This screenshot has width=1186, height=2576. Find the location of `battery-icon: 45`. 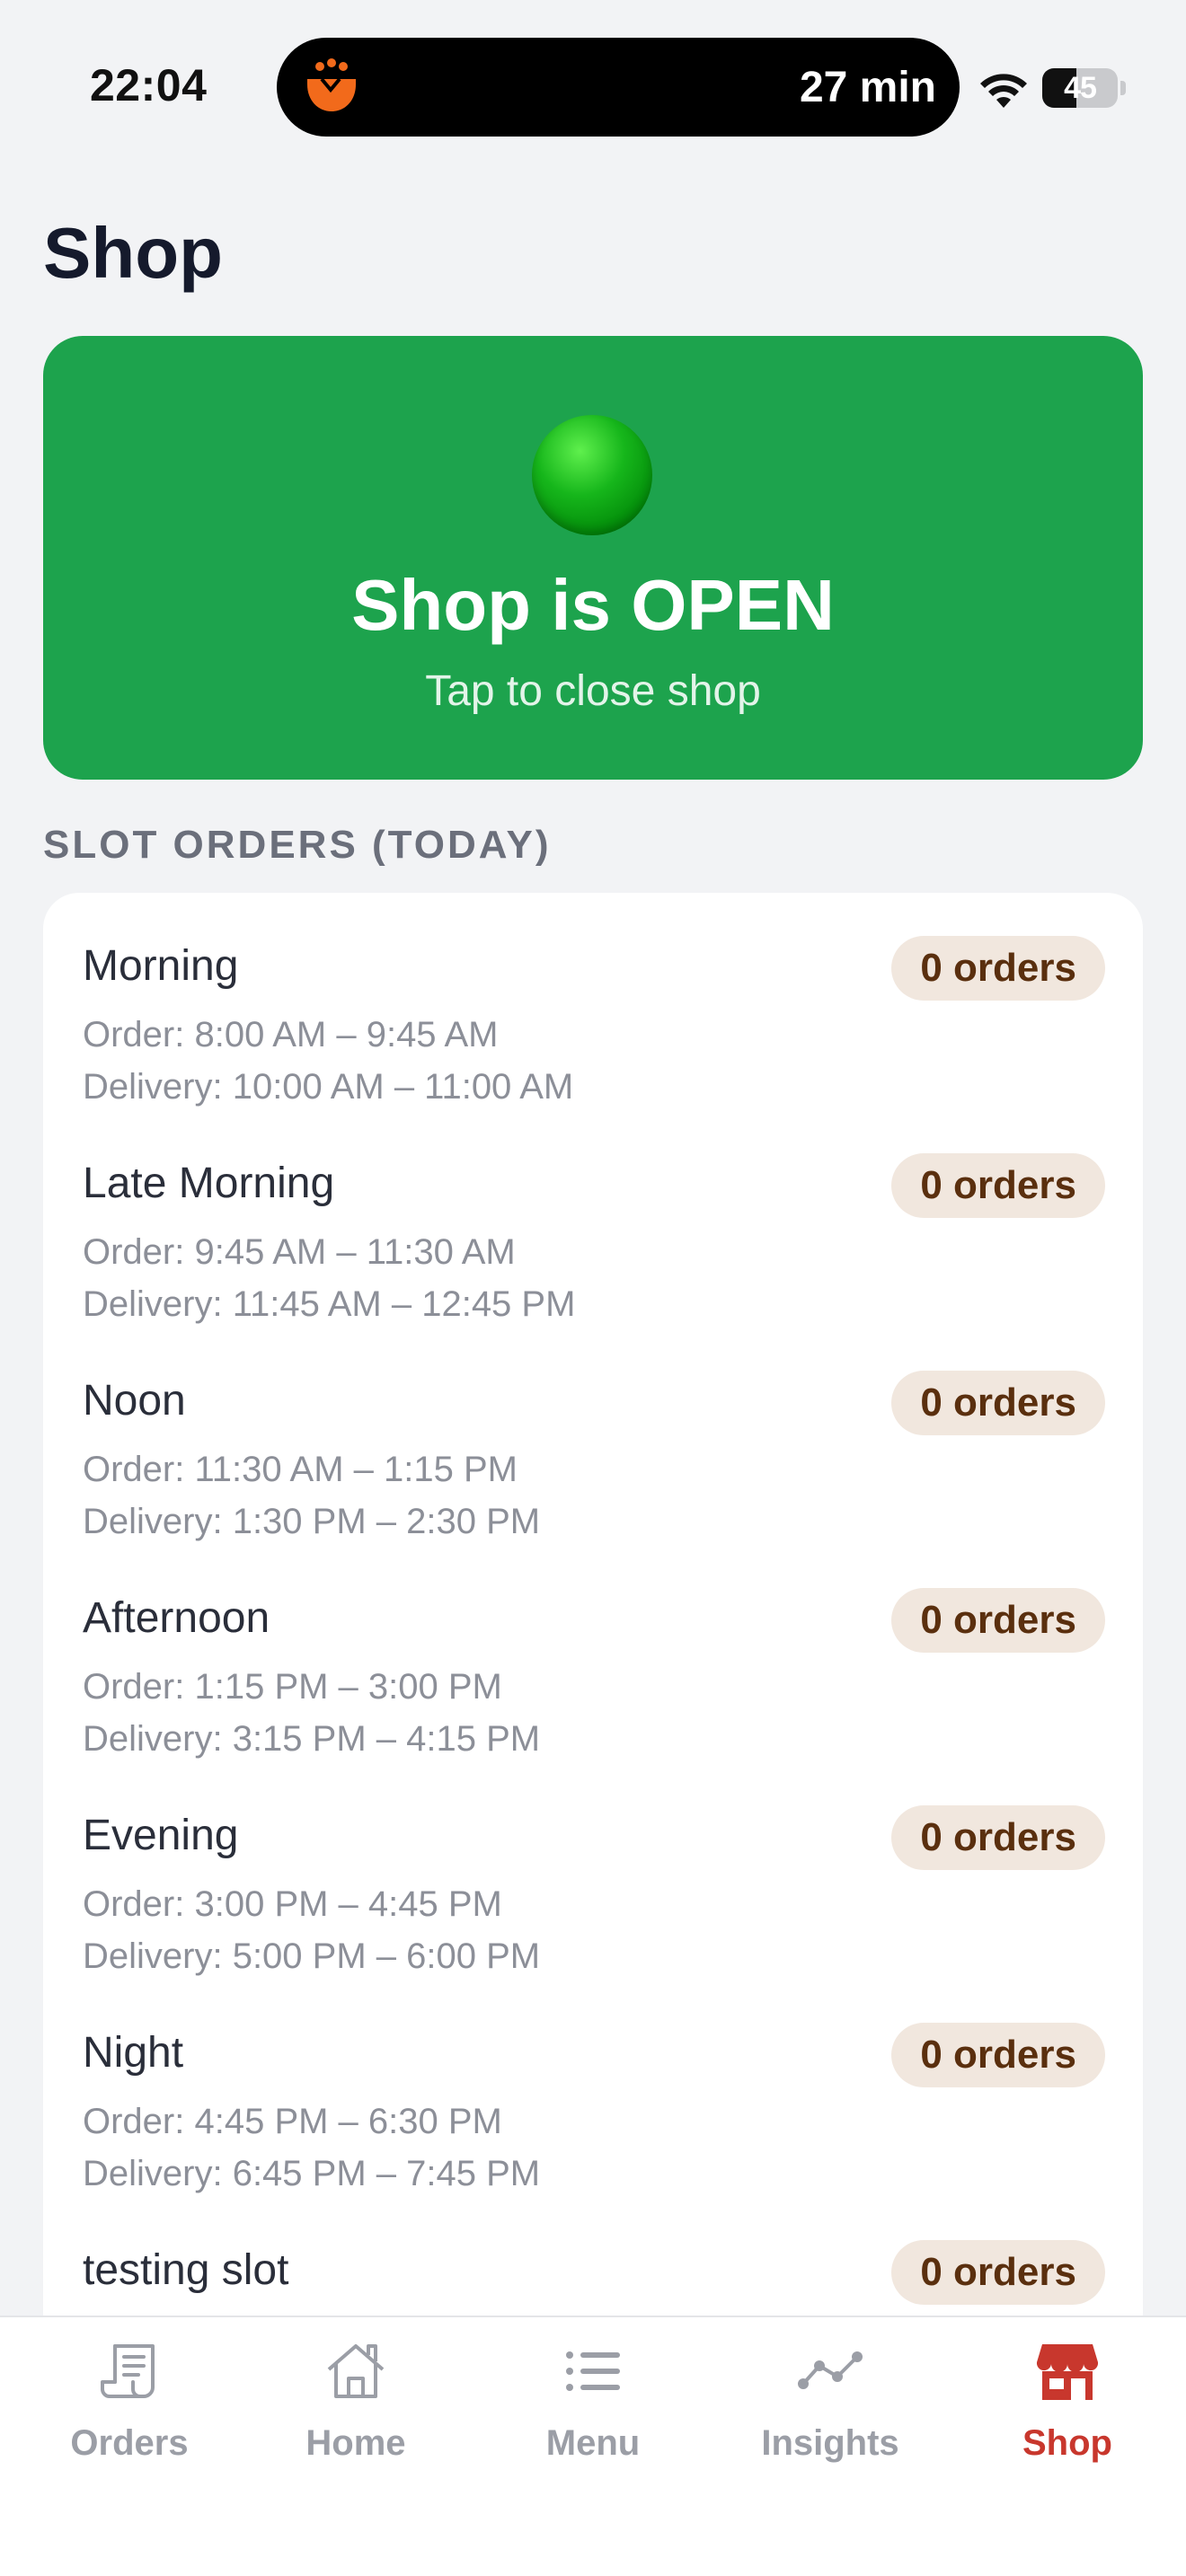

battery-icon: 45 is located at coordinates (1084, 88).